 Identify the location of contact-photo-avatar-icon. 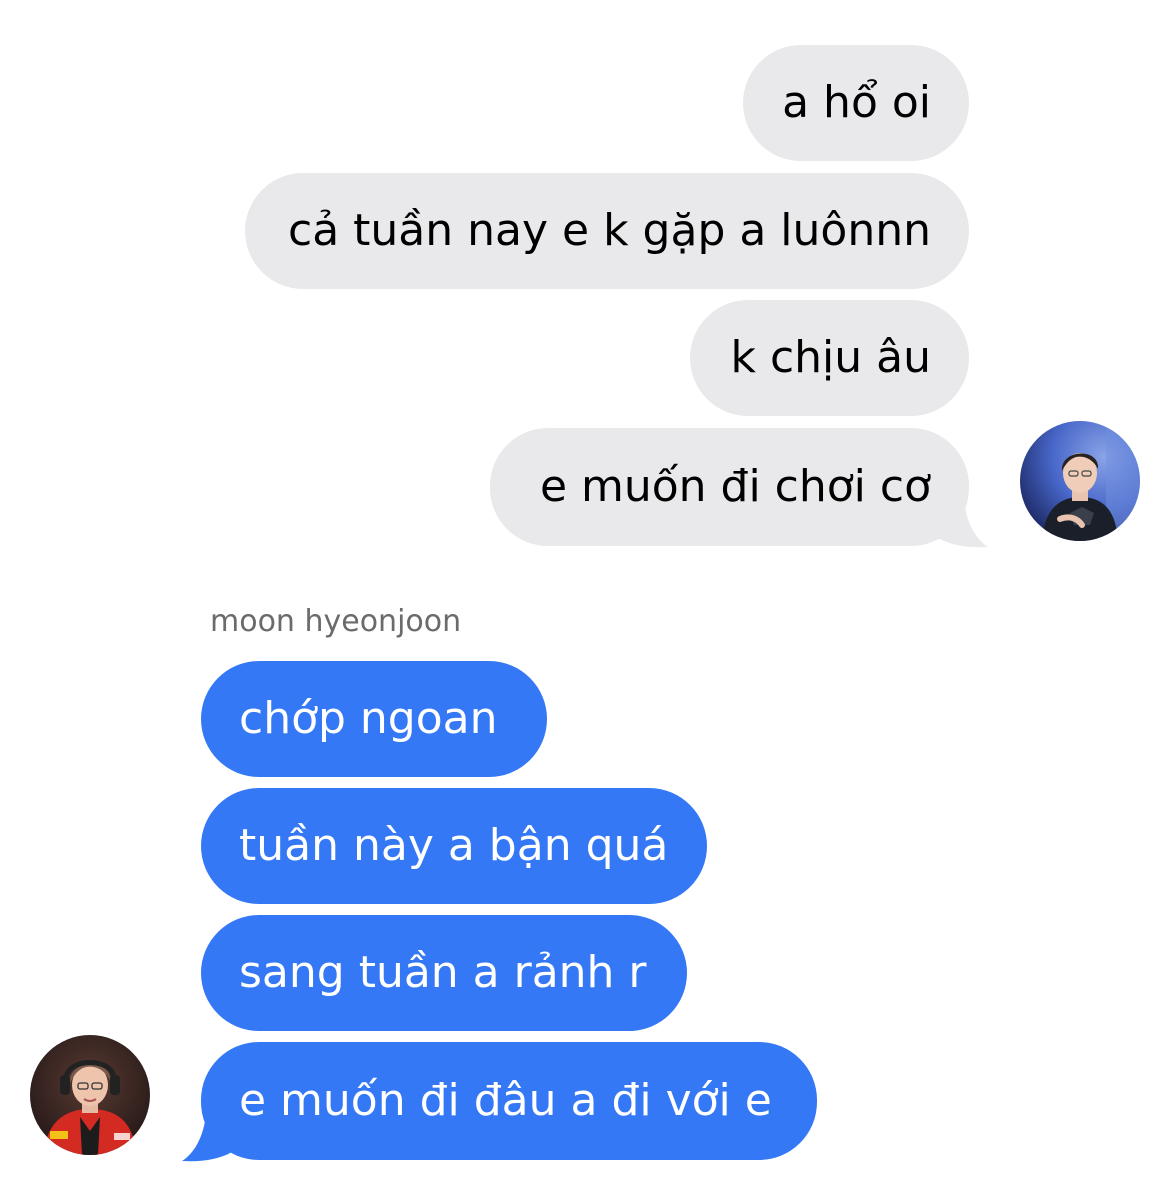
(90, 1095).